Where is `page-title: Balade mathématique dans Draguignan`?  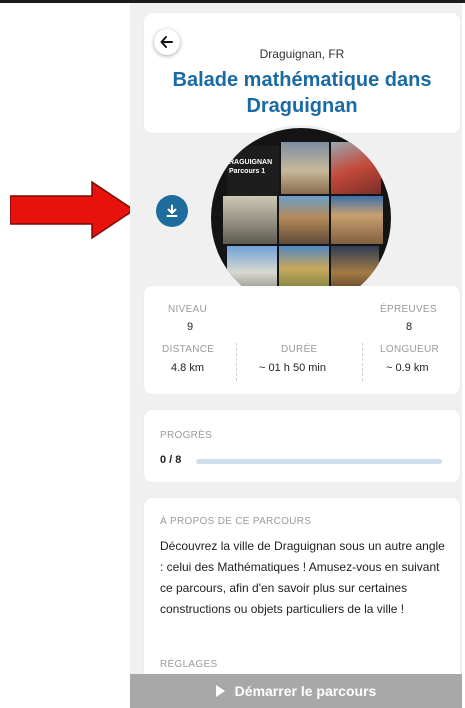
page-title: Balade mathématique dans Draguignan is located at coordinates (302, 93).